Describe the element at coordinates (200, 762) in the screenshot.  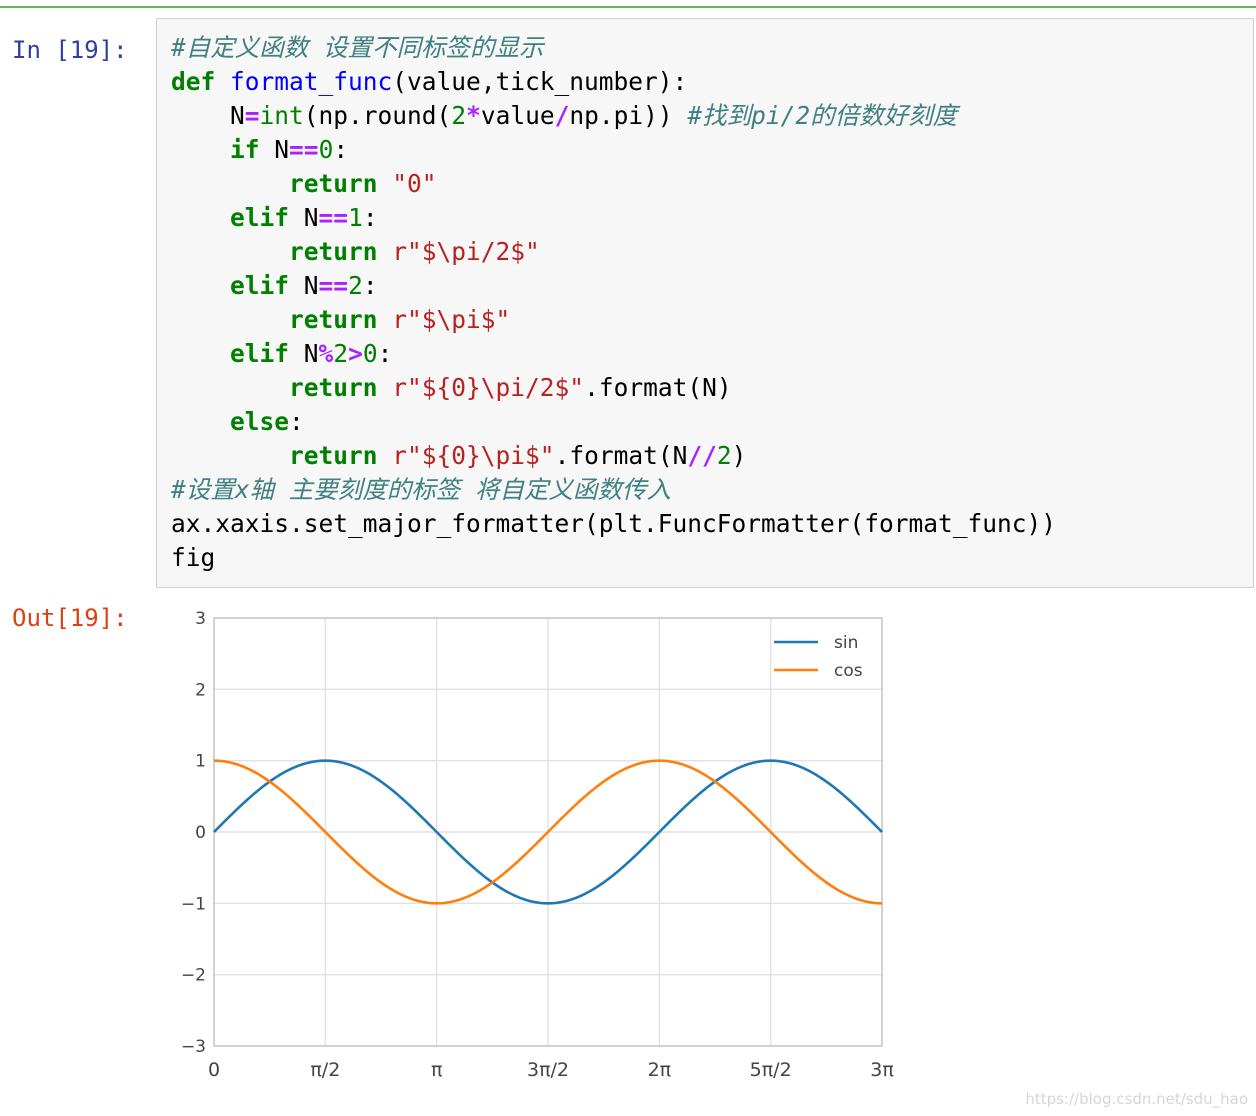
I see `y-tick-label: 1` at that location.